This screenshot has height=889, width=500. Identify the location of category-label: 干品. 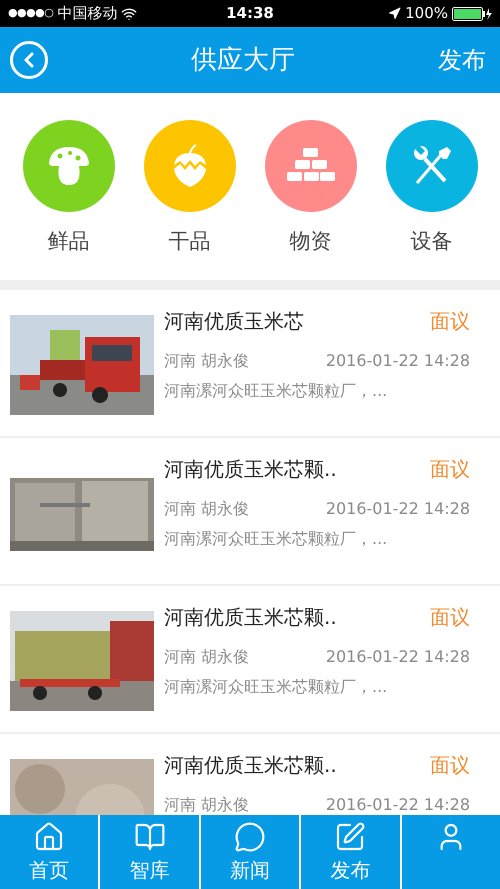
(189, 241).